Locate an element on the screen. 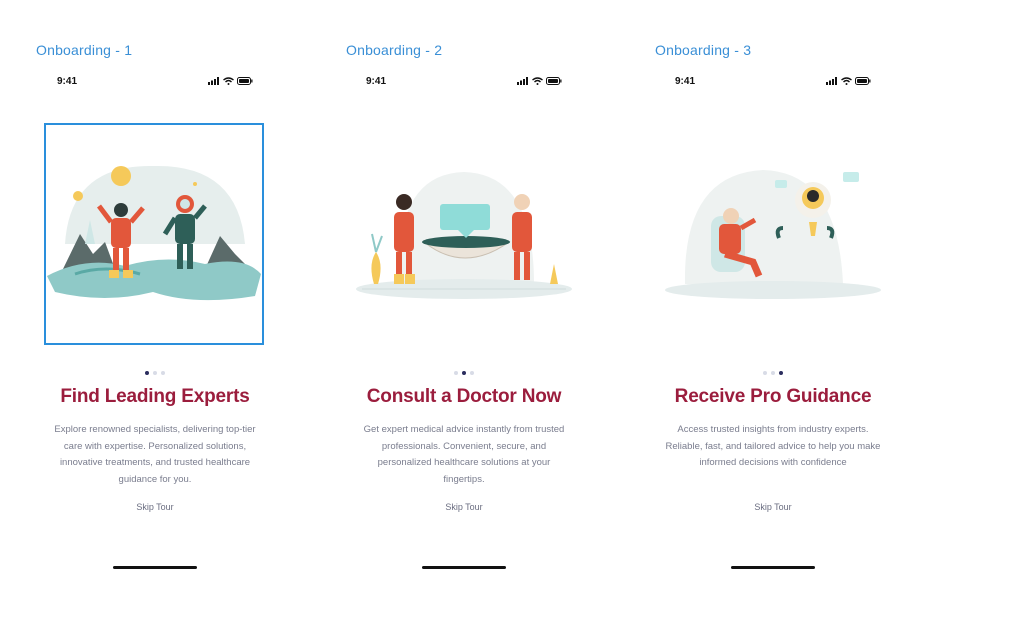 Image resolution: width=1022 pixels, height=621 pixels. frame-label-onboarding-1: Onboarding - 1 is located at coordinates (84, 50).